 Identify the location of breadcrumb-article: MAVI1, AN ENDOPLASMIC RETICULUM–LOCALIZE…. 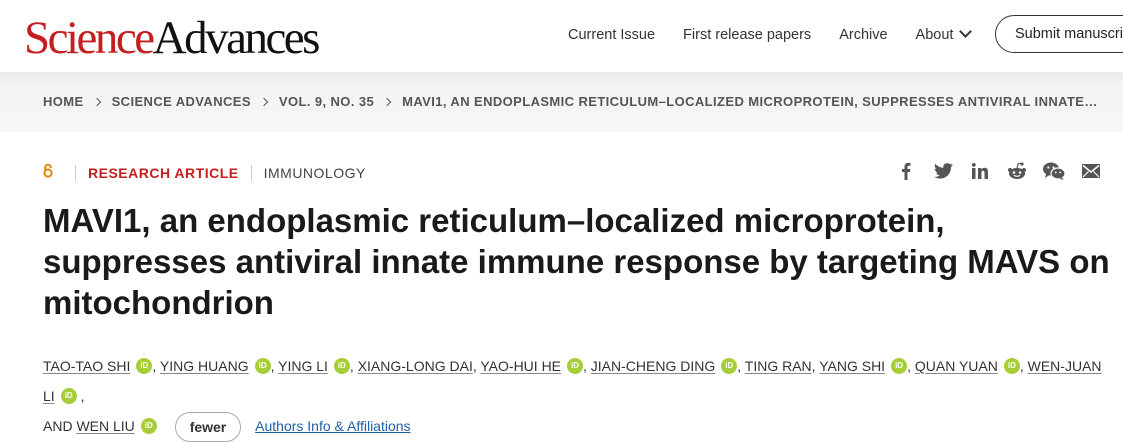
(750, 101).